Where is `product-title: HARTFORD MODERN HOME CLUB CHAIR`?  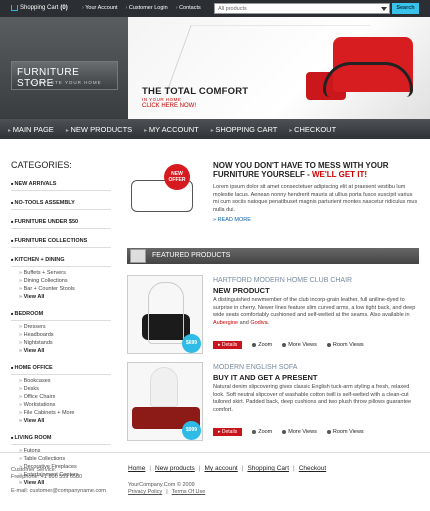
product-title: HARTFORD MODERN HOME CLUB CHAIR is located at coordinates (282, 280).